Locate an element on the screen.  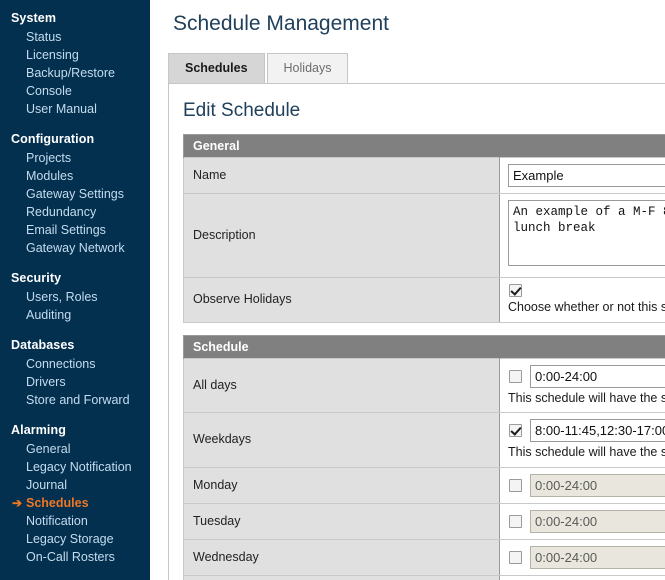
schedule-row-label-weekdays: Weekdays is located at coordinates (341, 440).